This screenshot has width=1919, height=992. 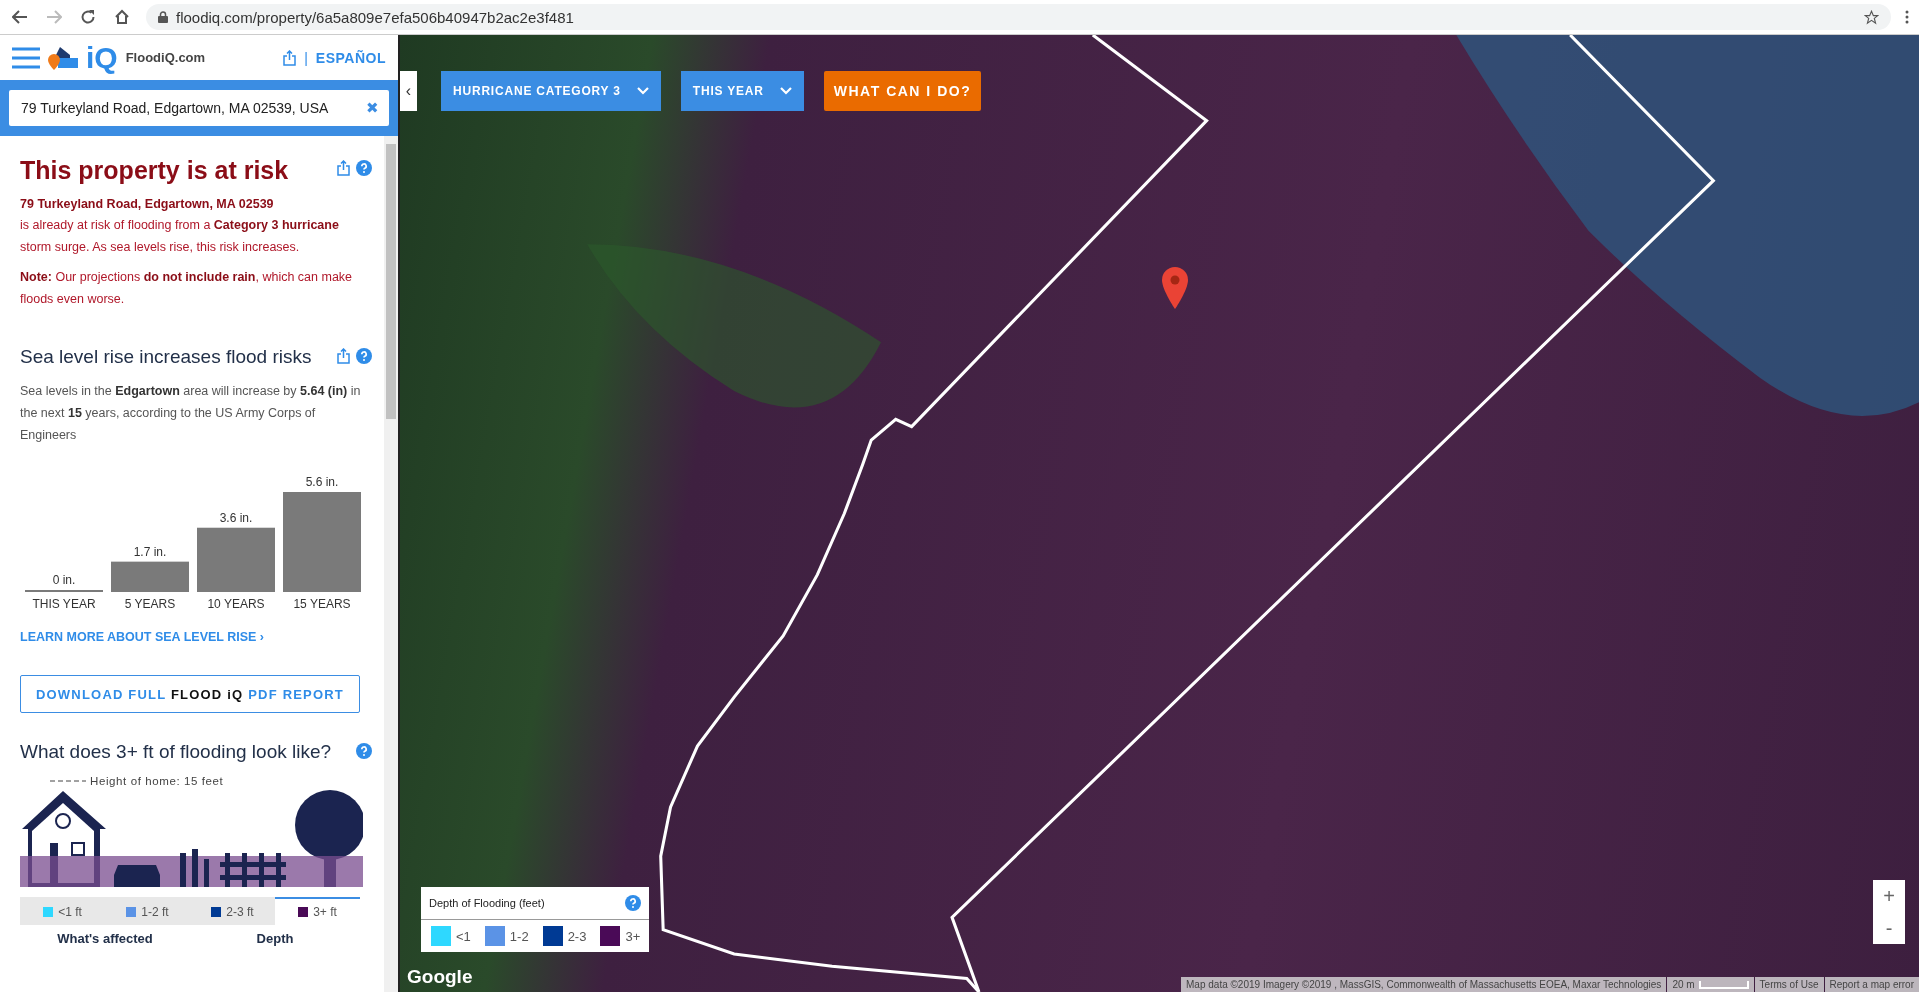 What do you see at coordinates (157, 781) in the screenshot?
I see `home-height-label: Height of home: 15 feet` at bounding box center [157, 781].